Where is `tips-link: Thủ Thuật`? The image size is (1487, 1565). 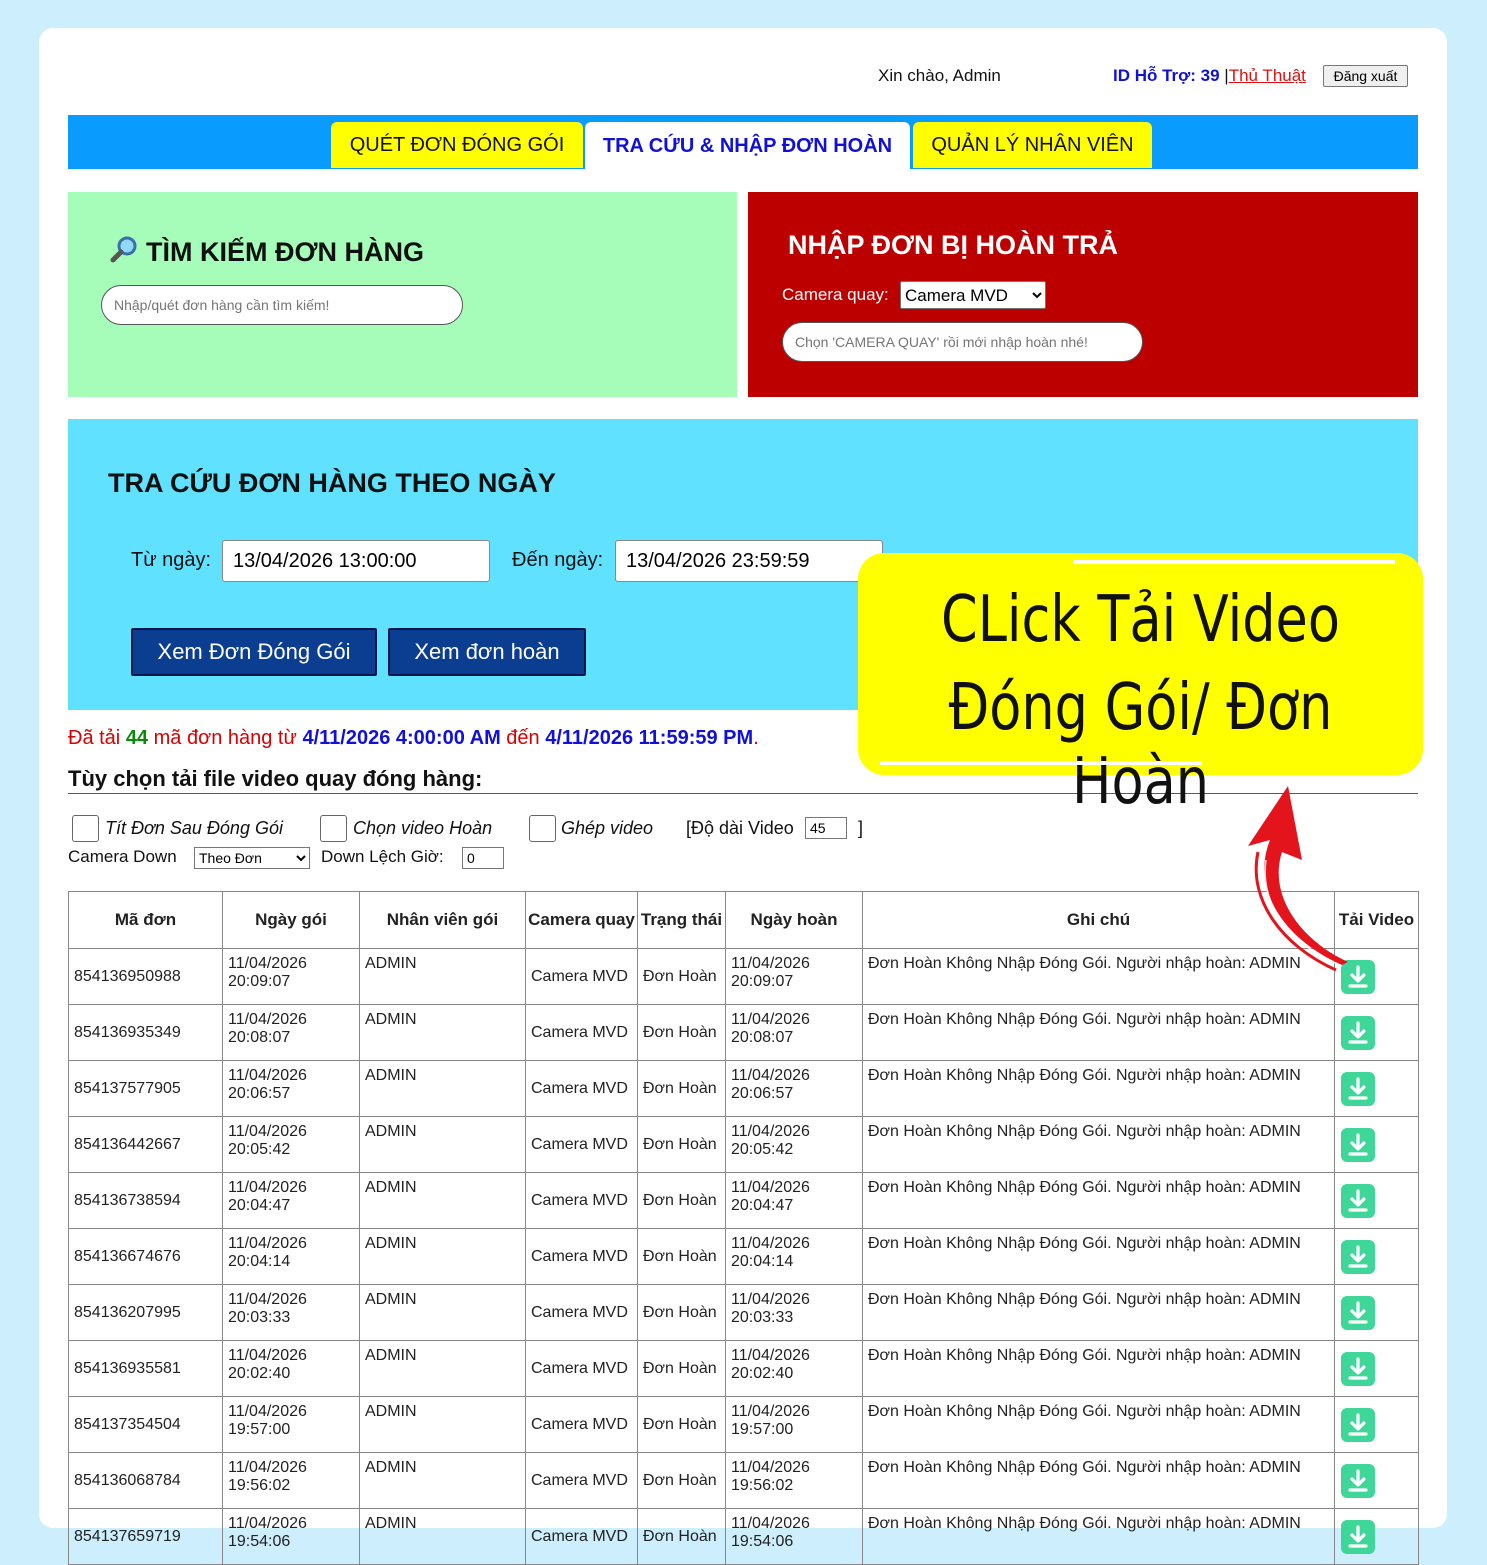 tips-link: Thủ Thuật is located at coordinates (1267, 75).